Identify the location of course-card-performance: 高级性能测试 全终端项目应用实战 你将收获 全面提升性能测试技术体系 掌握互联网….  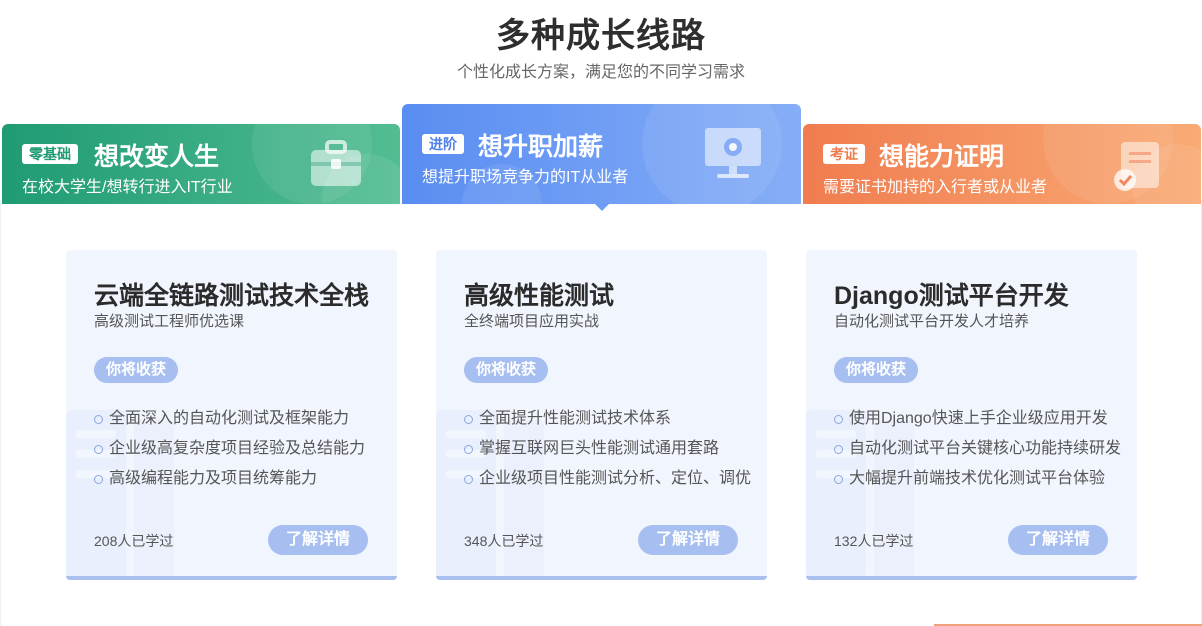
(601, 415).